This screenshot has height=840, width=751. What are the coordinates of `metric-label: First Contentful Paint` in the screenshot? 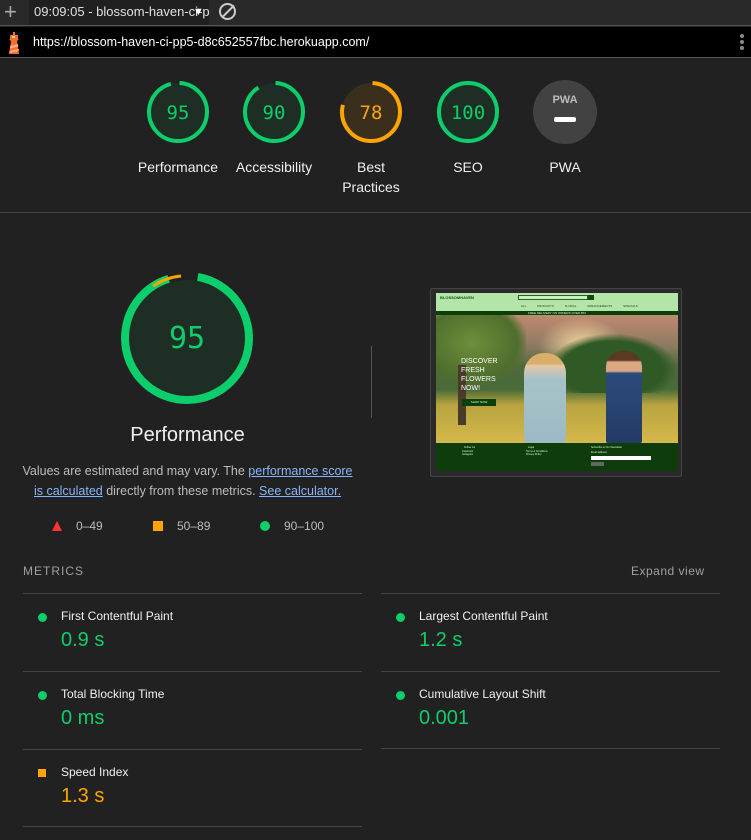 It's located at (117, 616).